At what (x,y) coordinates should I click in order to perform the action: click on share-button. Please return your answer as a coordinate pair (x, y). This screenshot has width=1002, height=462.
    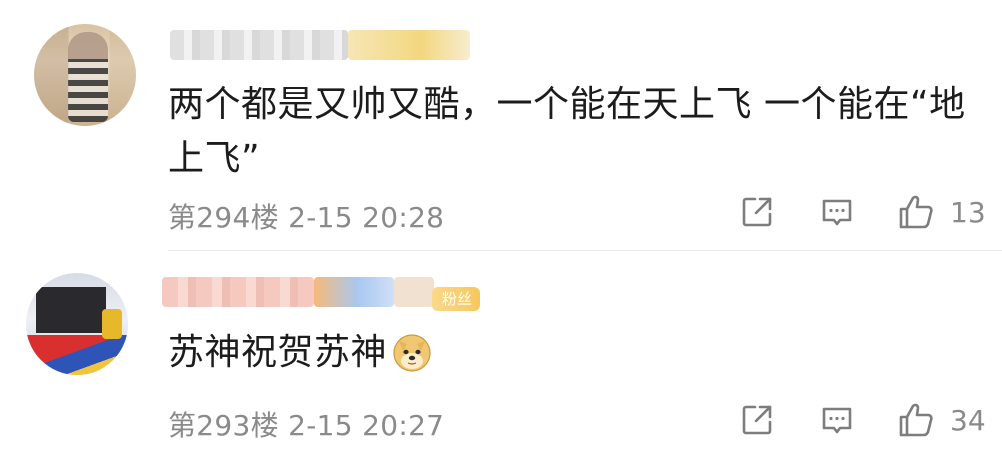
    Looking at the image, I should click on (757, 420).